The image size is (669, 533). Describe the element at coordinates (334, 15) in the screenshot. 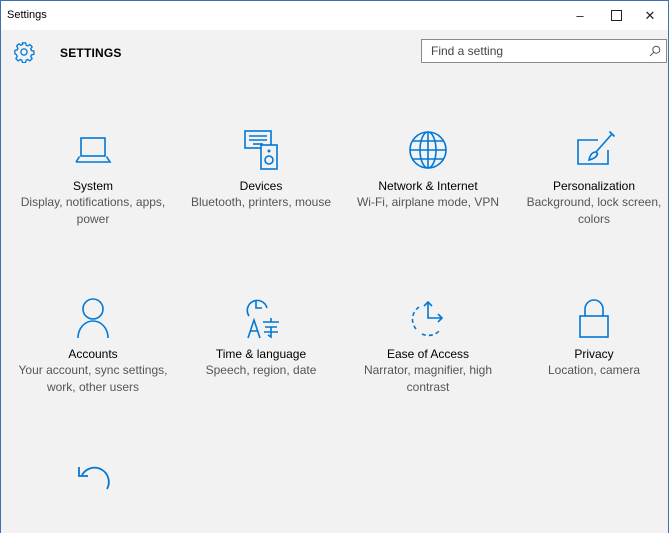

I see `title-bar: Settings – ✕` at that location.